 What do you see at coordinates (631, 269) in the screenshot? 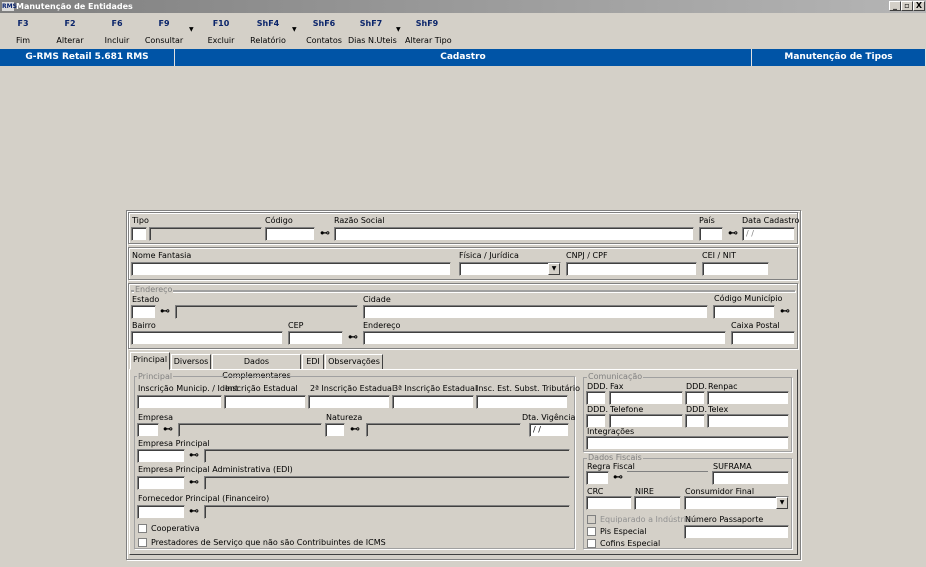
I see `cnpj-cpf-input` at bounding box center [631, 269].